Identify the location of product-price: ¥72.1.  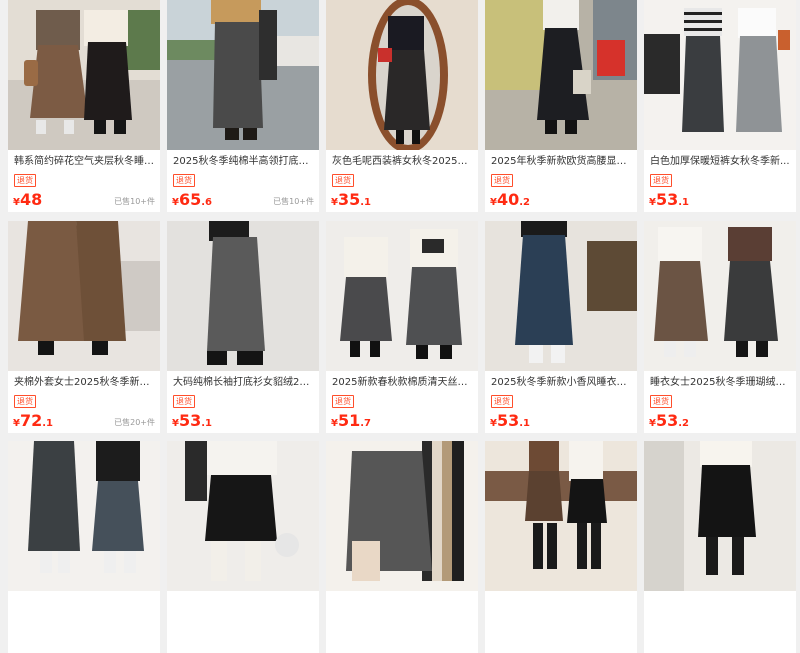
(33, 420).